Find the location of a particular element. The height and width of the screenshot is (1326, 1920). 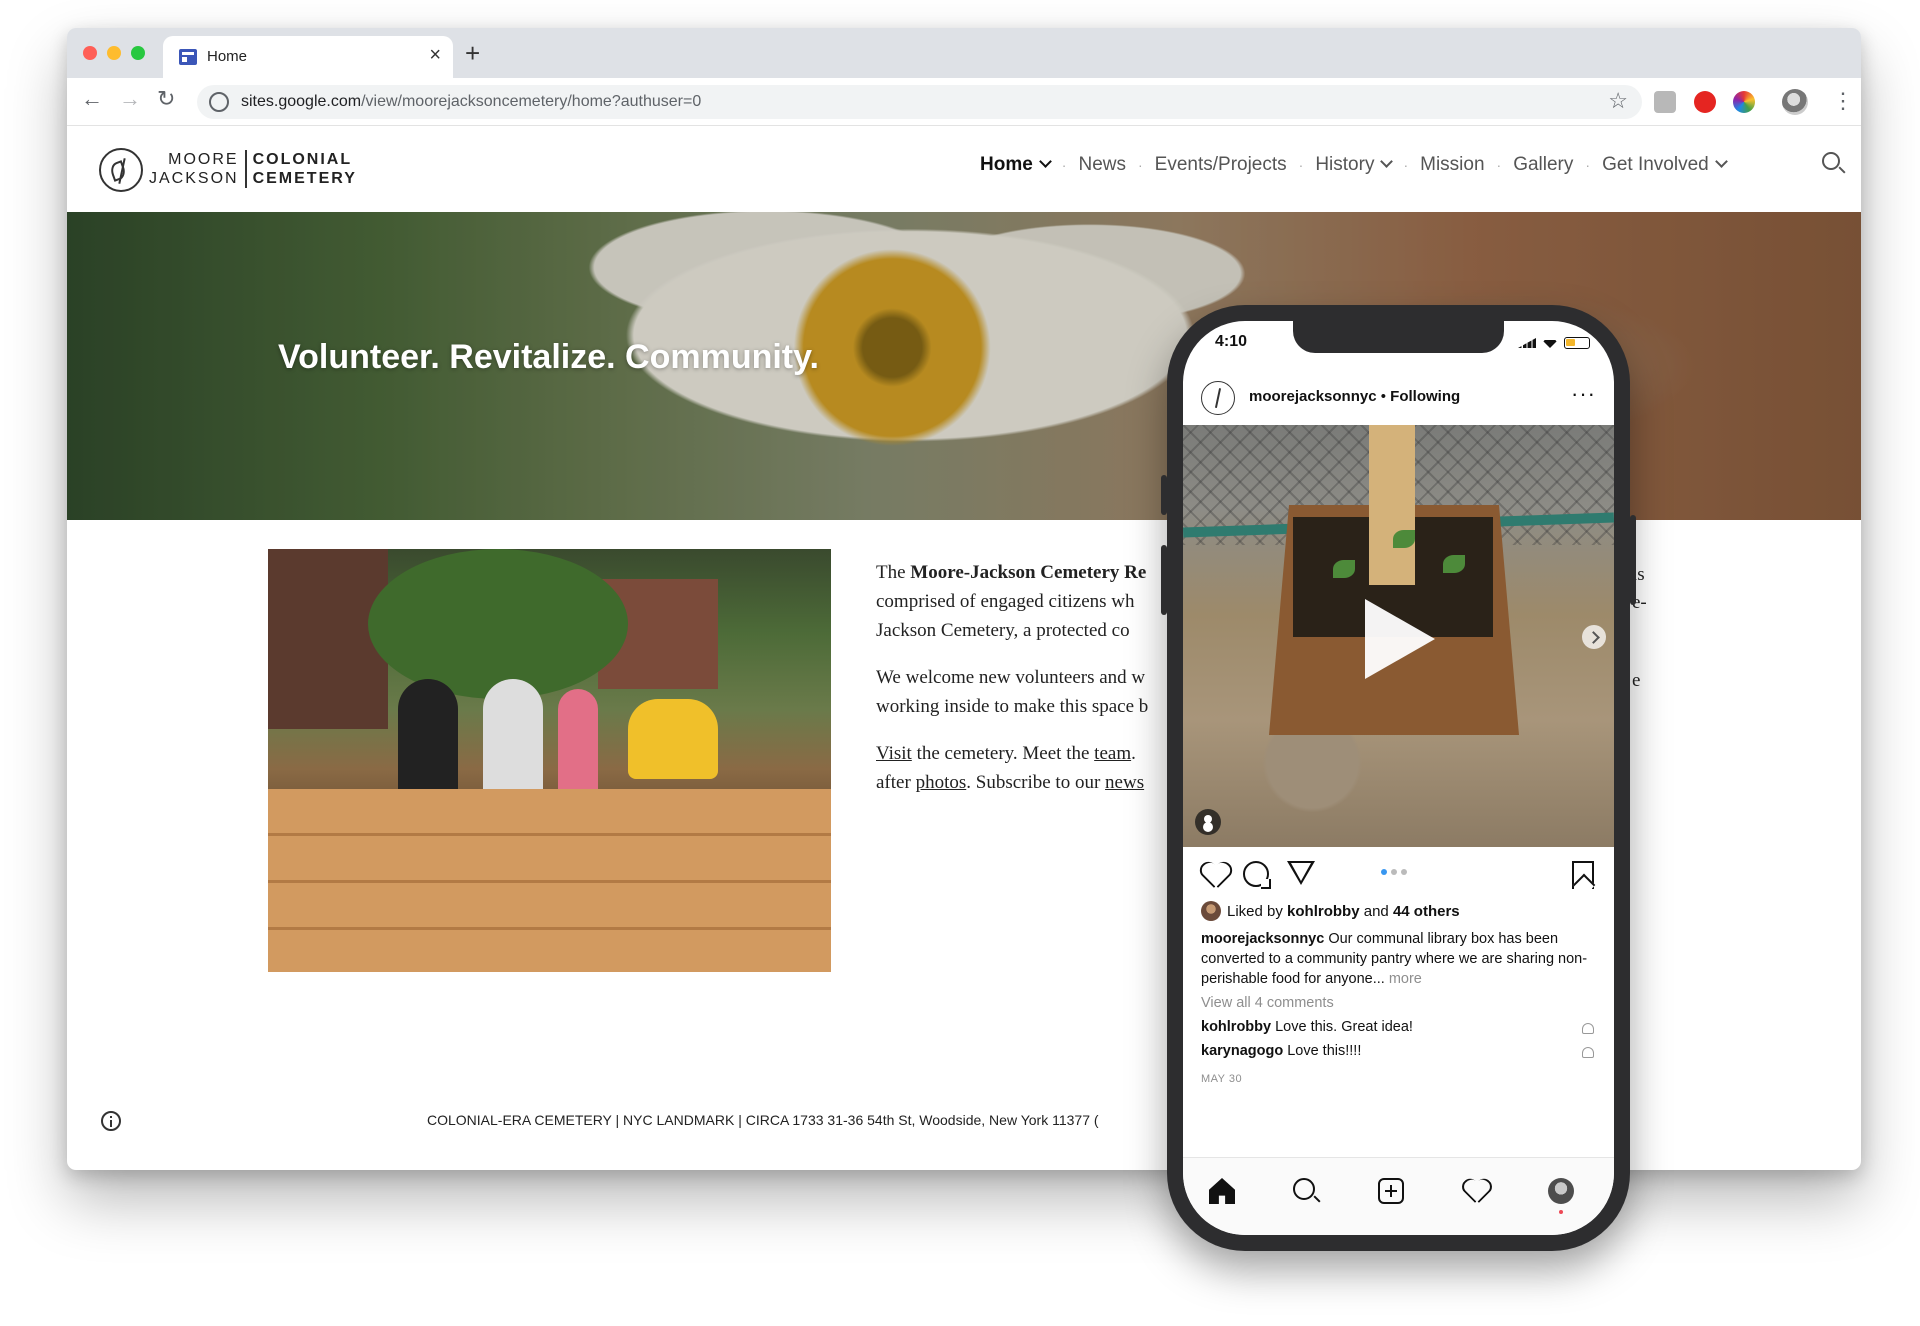

comment-item: karynagogo Love this!!!! is located at coordinates (1281, 1051).